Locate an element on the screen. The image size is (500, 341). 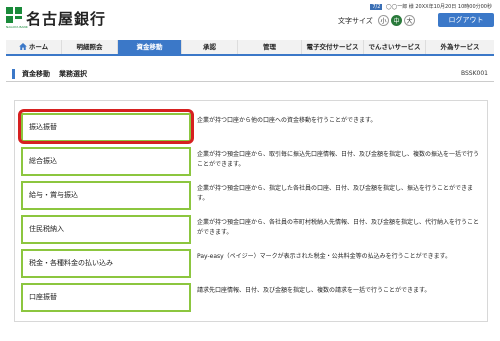
bank-logo: 名古屋銀行 NAGOYA BANK is located at coordinates (76, 18).